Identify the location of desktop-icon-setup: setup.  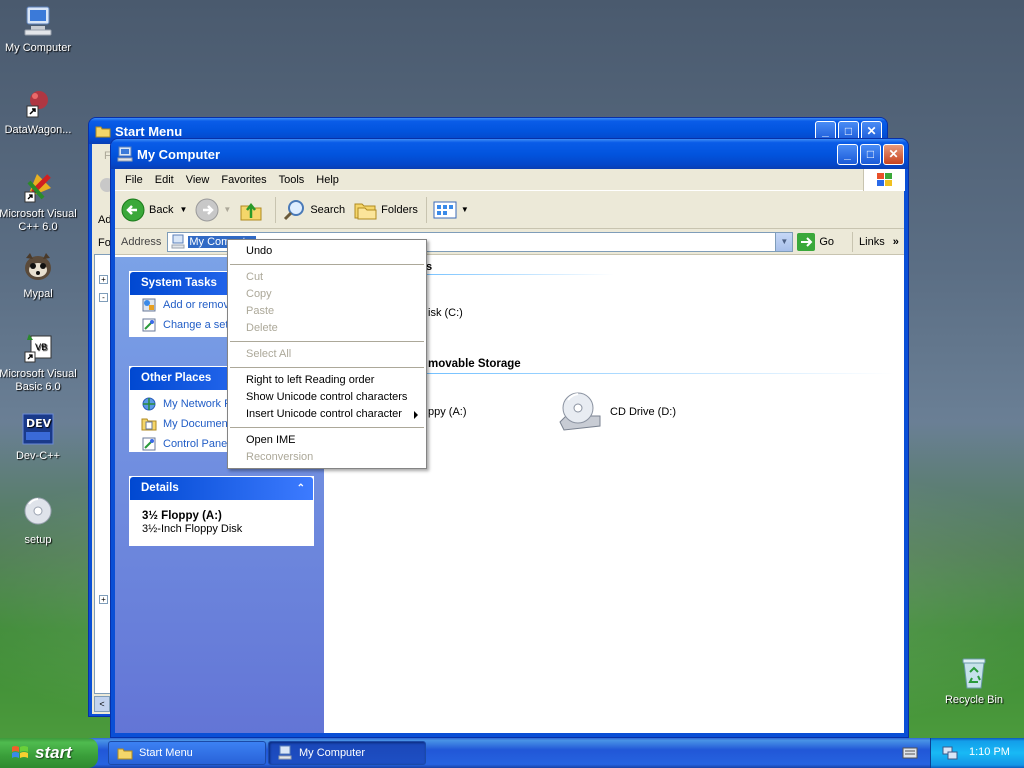
(39, 521).